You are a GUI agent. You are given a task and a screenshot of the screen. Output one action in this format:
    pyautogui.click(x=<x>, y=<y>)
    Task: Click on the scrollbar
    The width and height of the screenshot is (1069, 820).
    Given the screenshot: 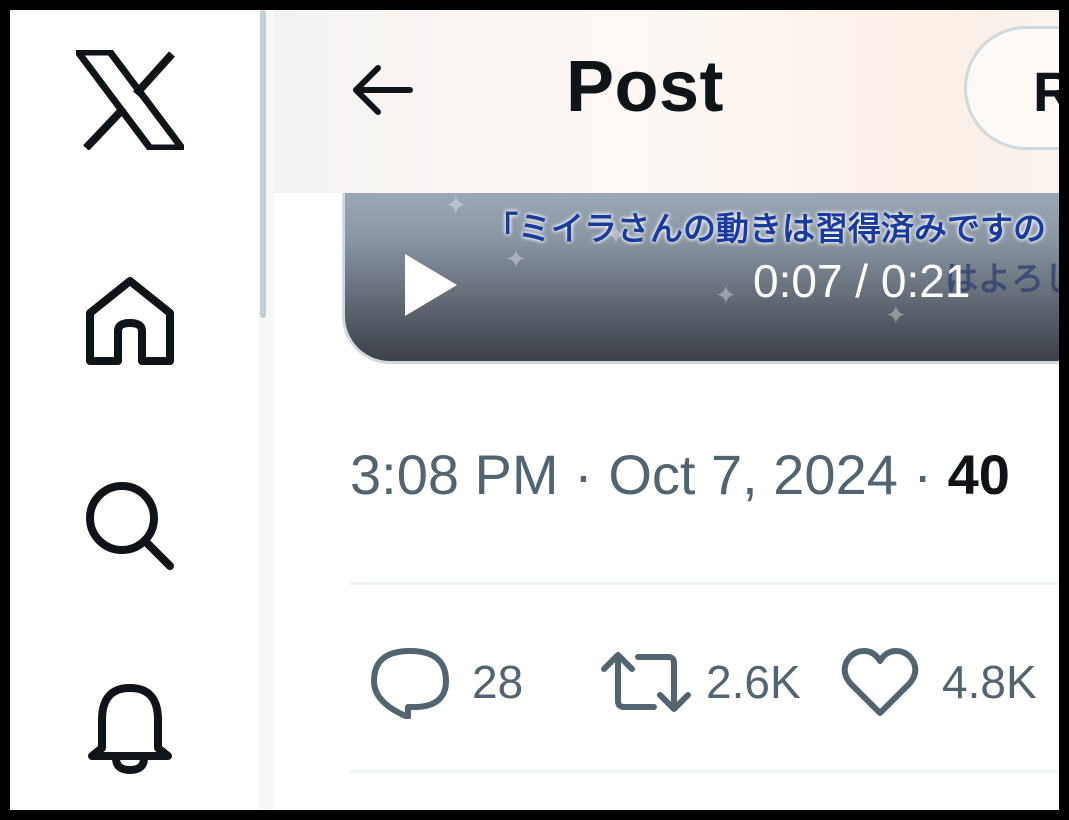 What is the action you would take?
    pyautogui.click(x=266, y=410)
    